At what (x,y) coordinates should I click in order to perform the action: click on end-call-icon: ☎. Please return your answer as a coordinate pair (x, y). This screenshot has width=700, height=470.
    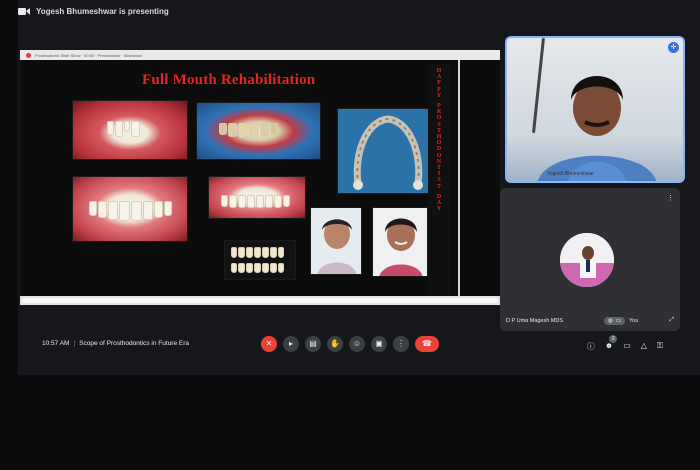
    Looking at the image, I should click on (427, 344).